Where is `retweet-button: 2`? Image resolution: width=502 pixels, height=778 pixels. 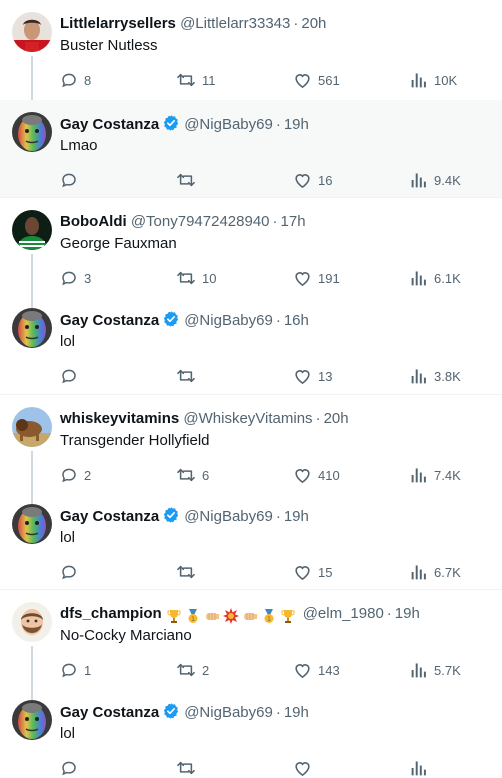
retweet-button: 2 is located at coordinates (192, 670).